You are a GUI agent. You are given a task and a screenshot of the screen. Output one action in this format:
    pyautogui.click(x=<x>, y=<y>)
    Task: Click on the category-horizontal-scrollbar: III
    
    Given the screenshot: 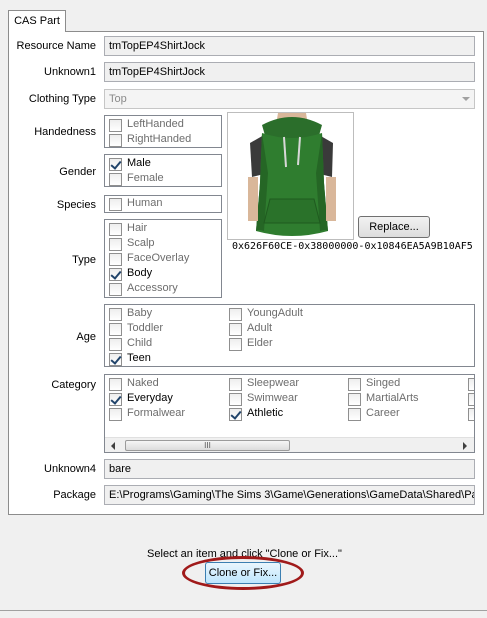 What is the action you would take?
    pyautogui.click(x=289, y=444)
    